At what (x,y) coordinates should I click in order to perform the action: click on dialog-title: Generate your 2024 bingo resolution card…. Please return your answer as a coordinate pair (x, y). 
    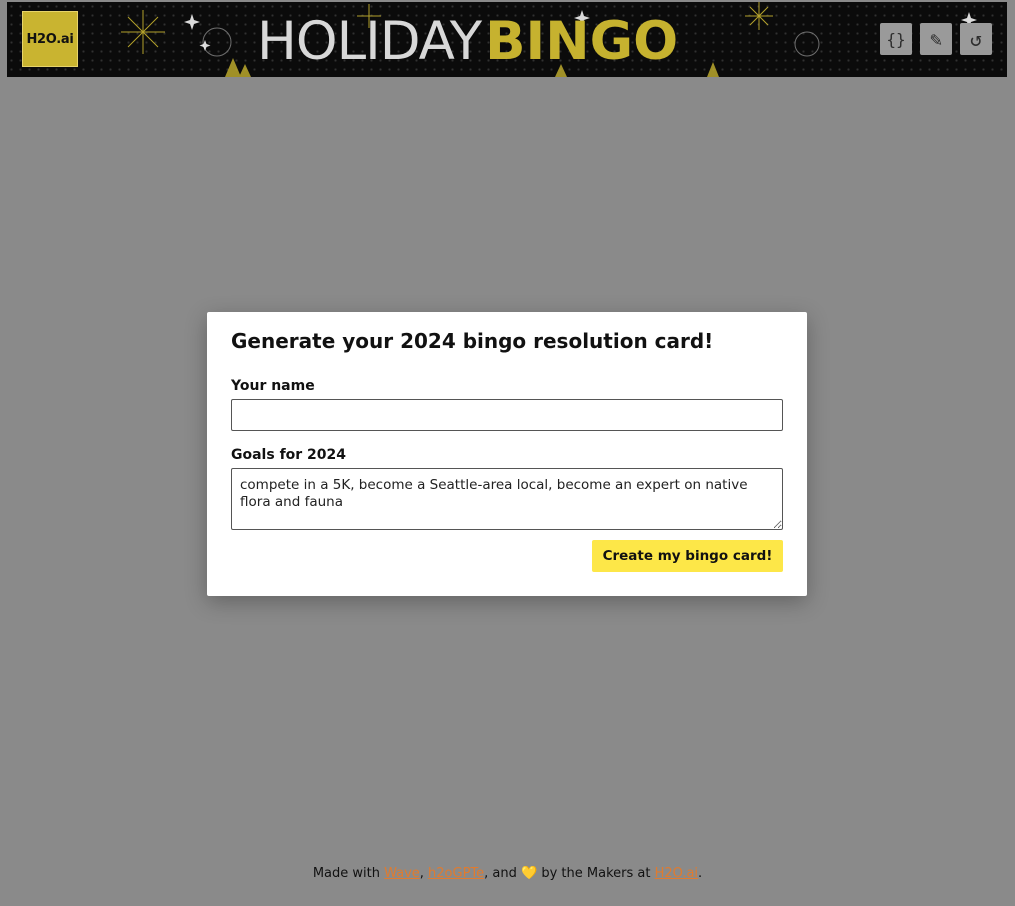
    Looking at the image, I should click on (472, 341).